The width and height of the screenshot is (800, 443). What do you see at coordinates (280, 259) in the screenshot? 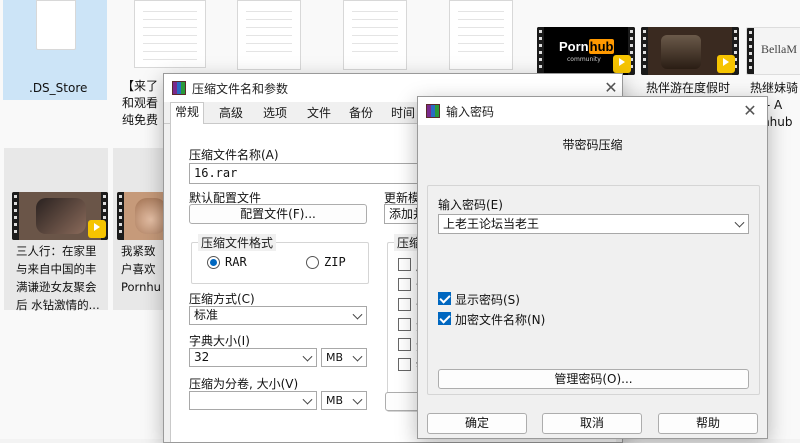
I see `archive-format-group: 压缩文件格式 RAR ZIP` at bounding box center [280, 259].